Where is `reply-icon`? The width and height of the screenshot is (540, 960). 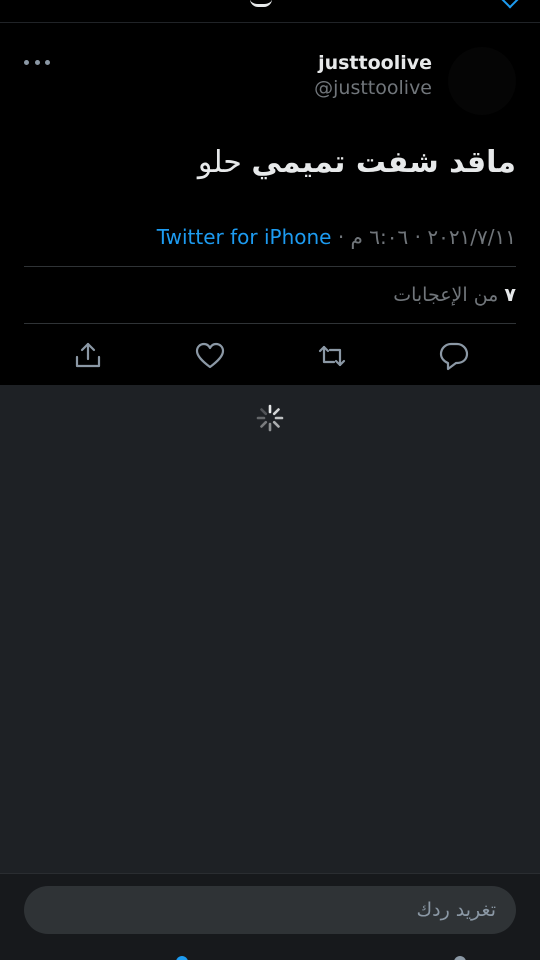
reply-icon is located at coordinates (454, 356).